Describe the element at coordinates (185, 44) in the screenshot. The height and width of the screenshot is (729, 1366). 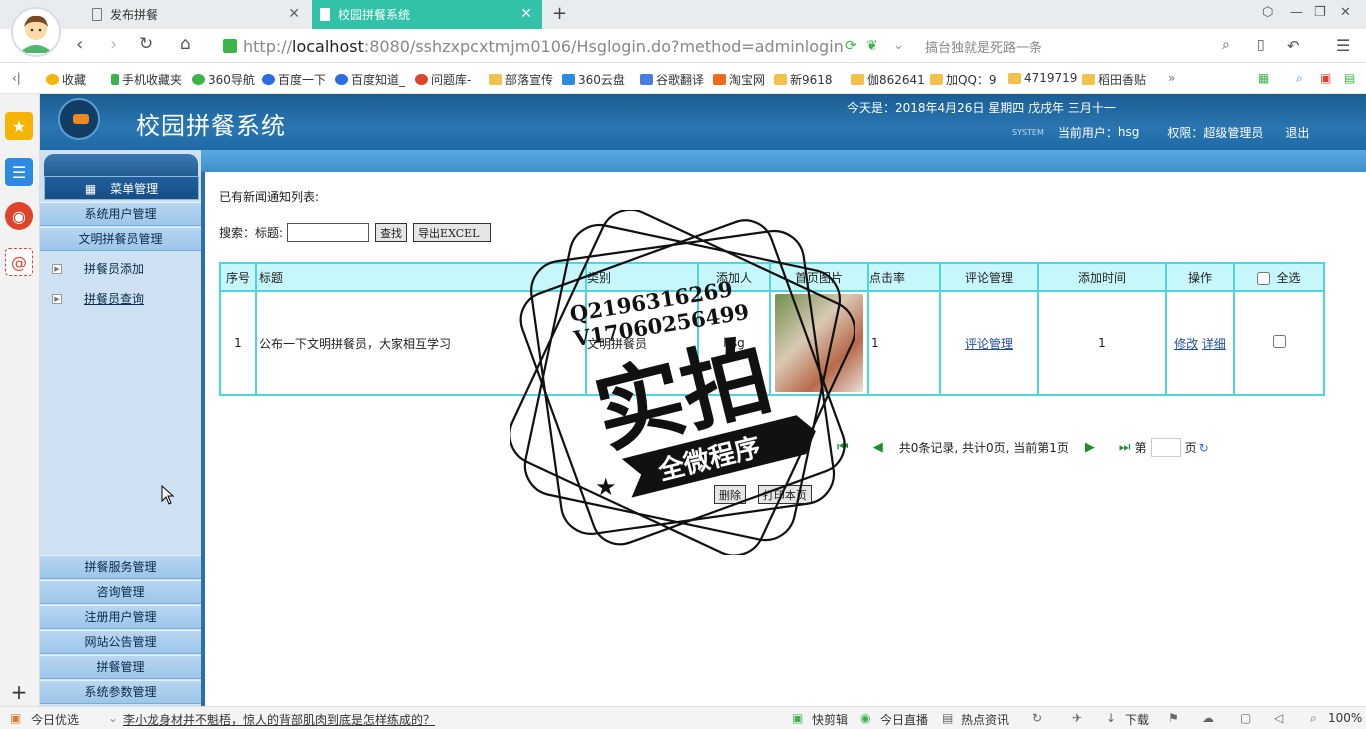
I see `home-icon: ⌂` at that location.